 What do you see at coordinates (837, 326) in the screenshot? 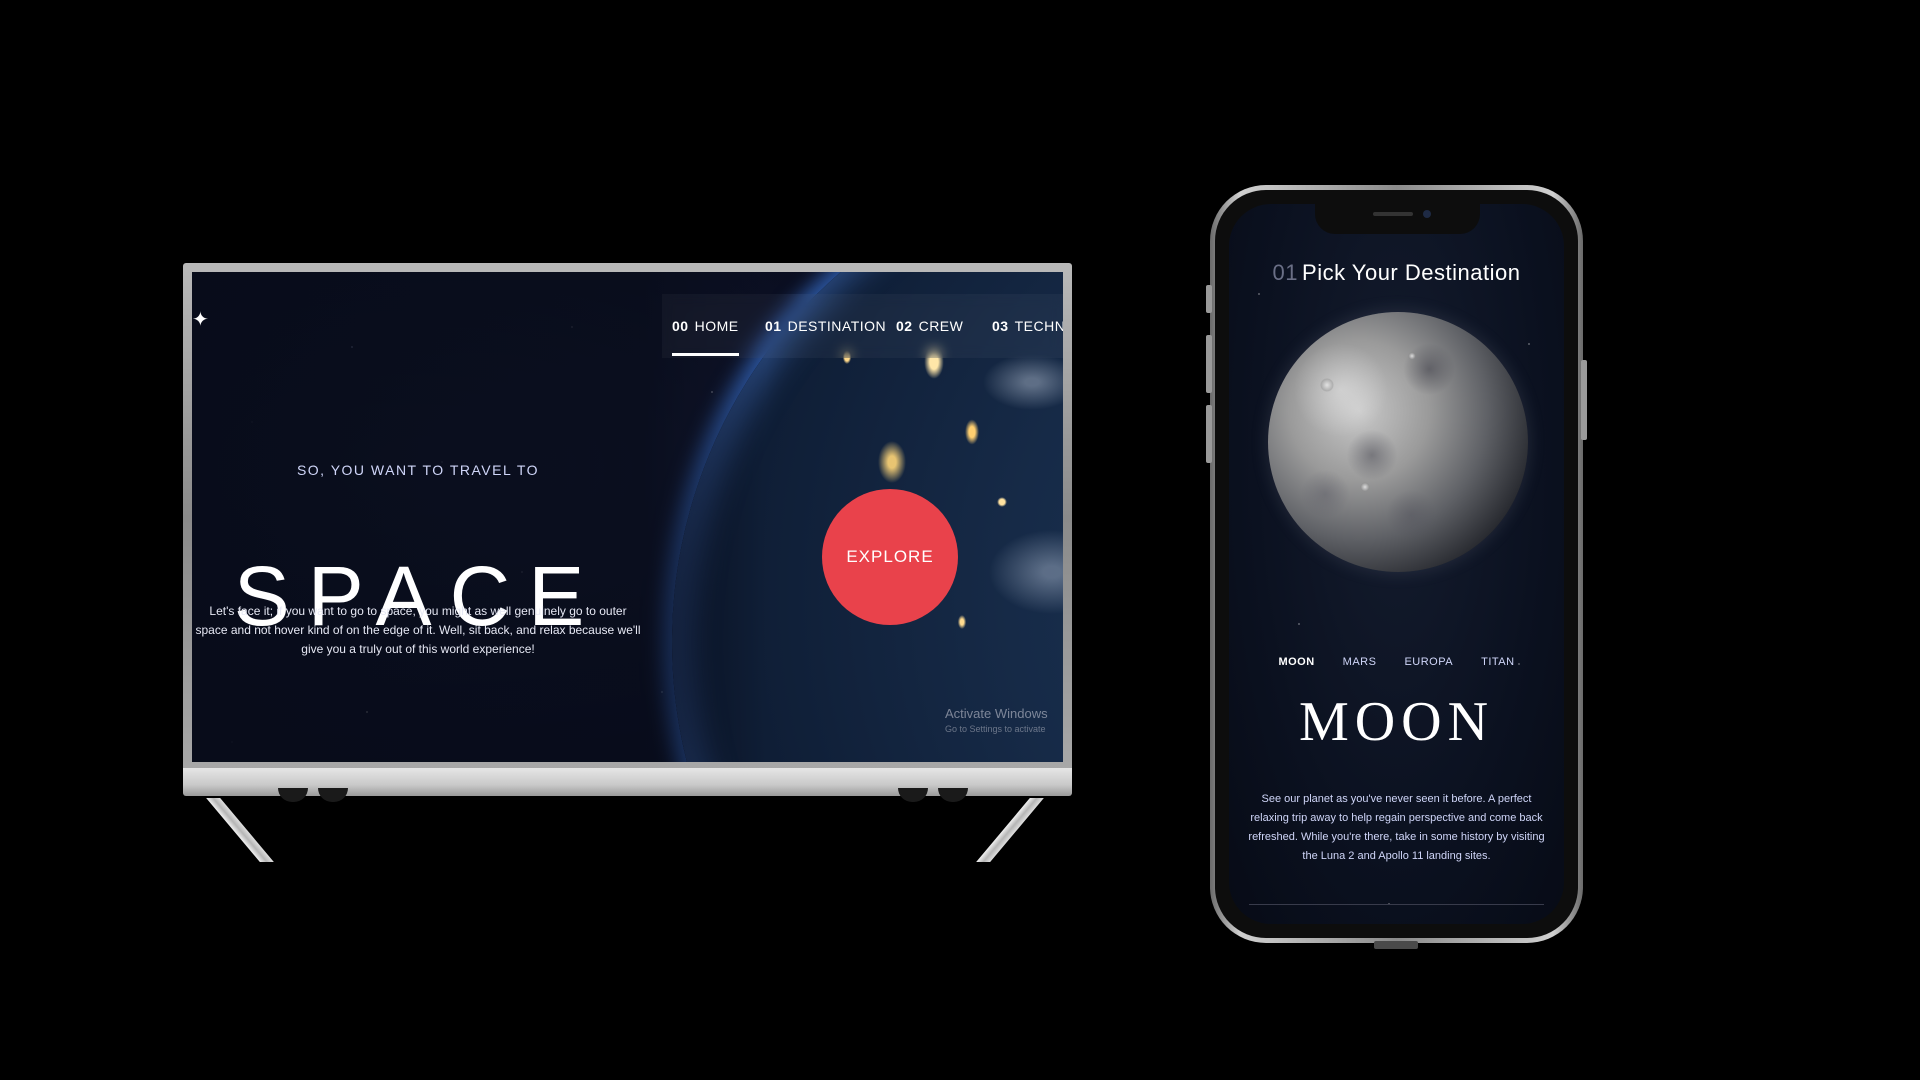
I see `nav-item-label: DESTINATION` at bounding box center [837, 326].